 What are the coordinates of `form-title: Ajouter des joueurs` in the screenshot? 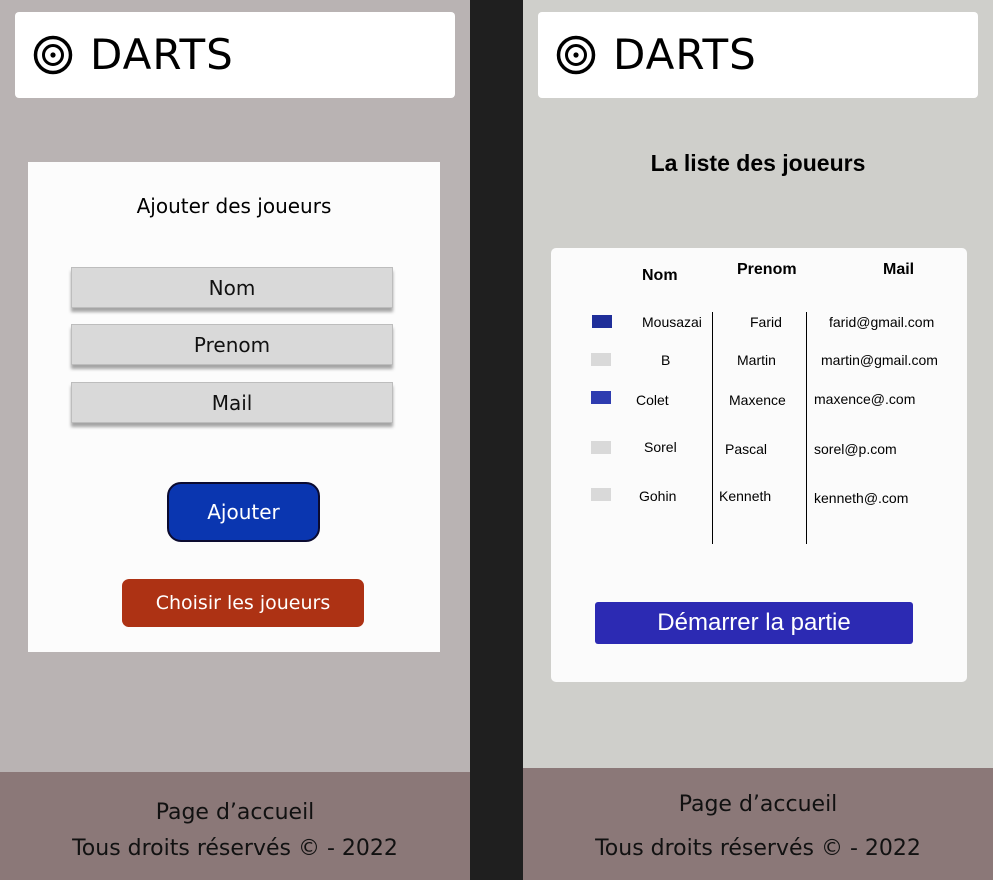 It's located at (234, 206).